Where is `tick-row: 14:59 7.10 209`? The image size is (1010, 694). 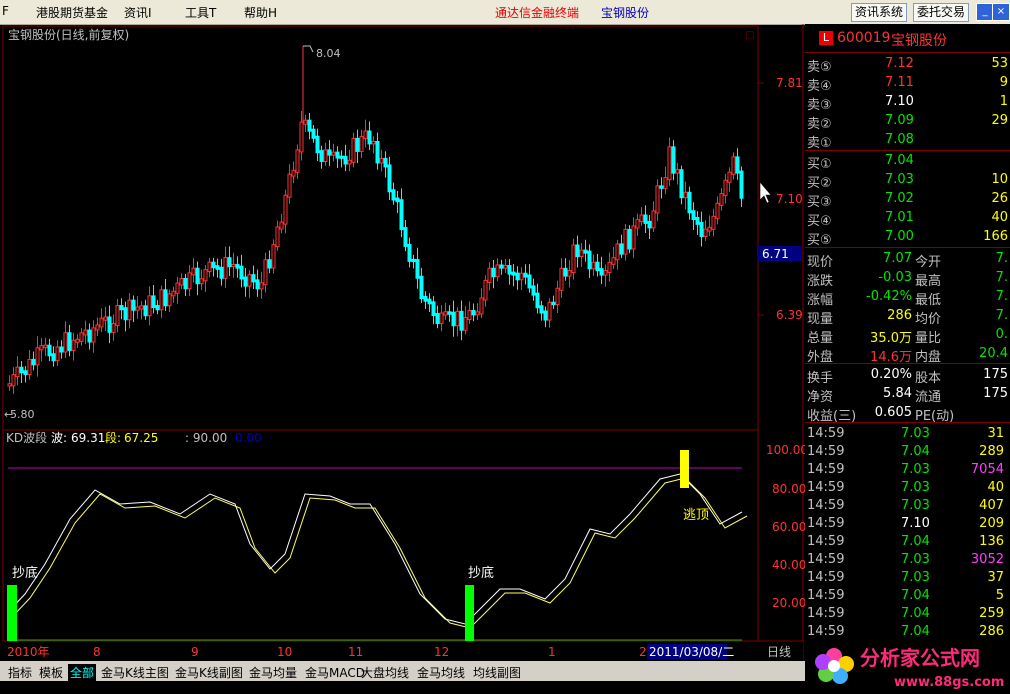 tick-row: 14:59 7.10 209 is located at coordinates (907, 524).